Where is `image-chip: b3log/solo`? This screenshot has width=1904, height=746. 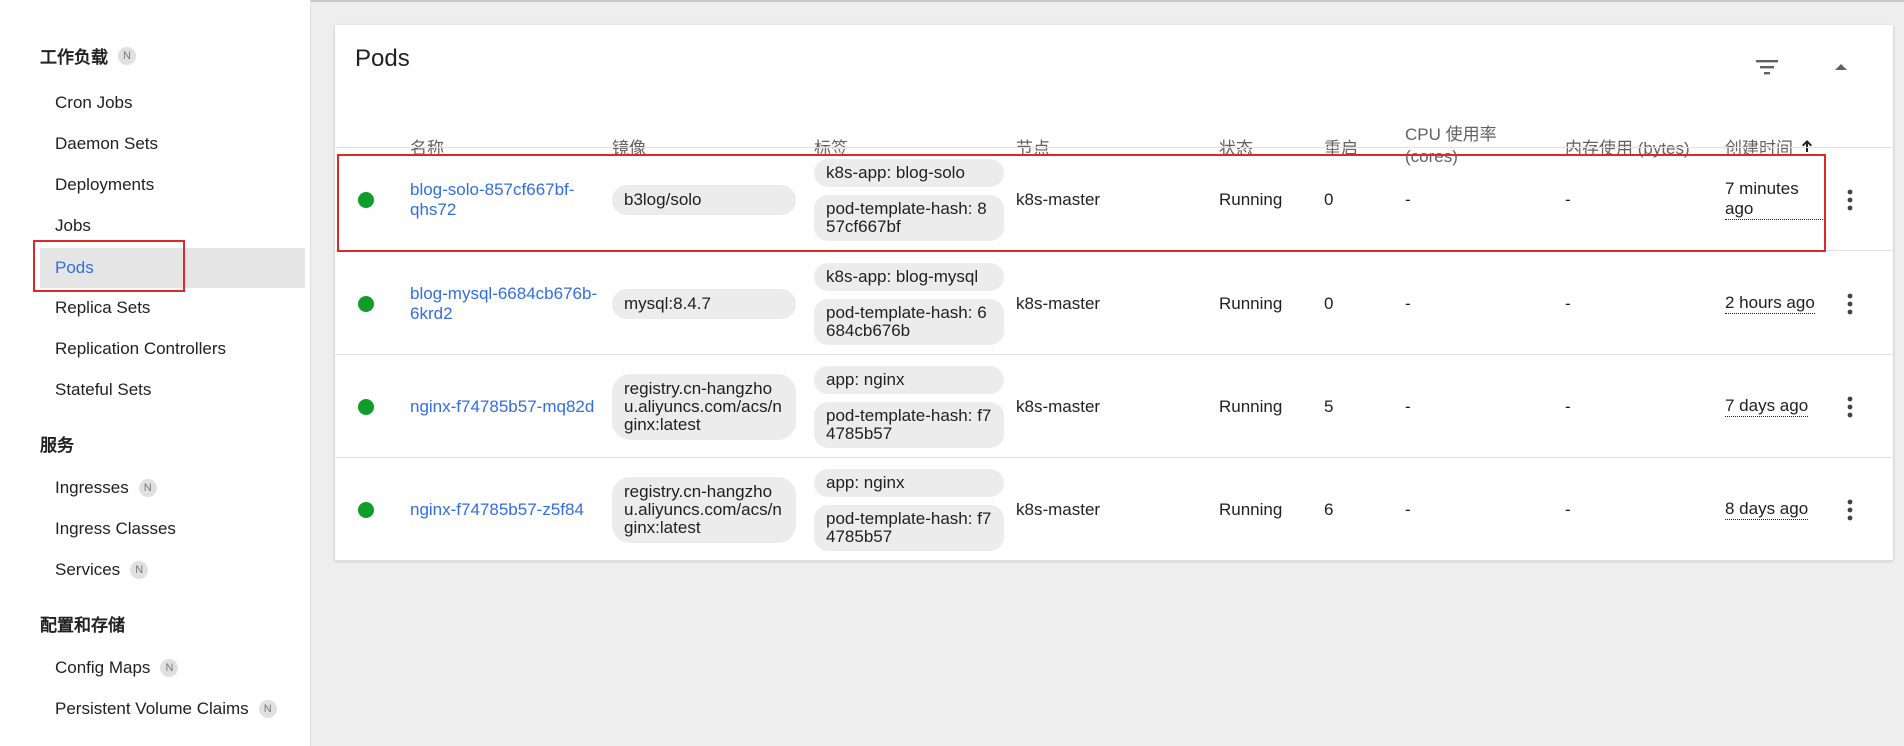 image-chip: b3log/solo is located at coordinates (704, 199).